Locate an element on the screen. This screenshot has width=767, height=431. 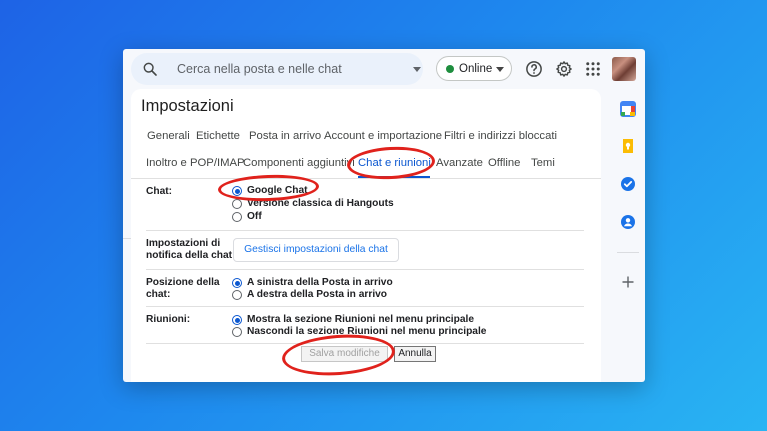
tab-labels: Etichette is located at coordinates (218, 136).